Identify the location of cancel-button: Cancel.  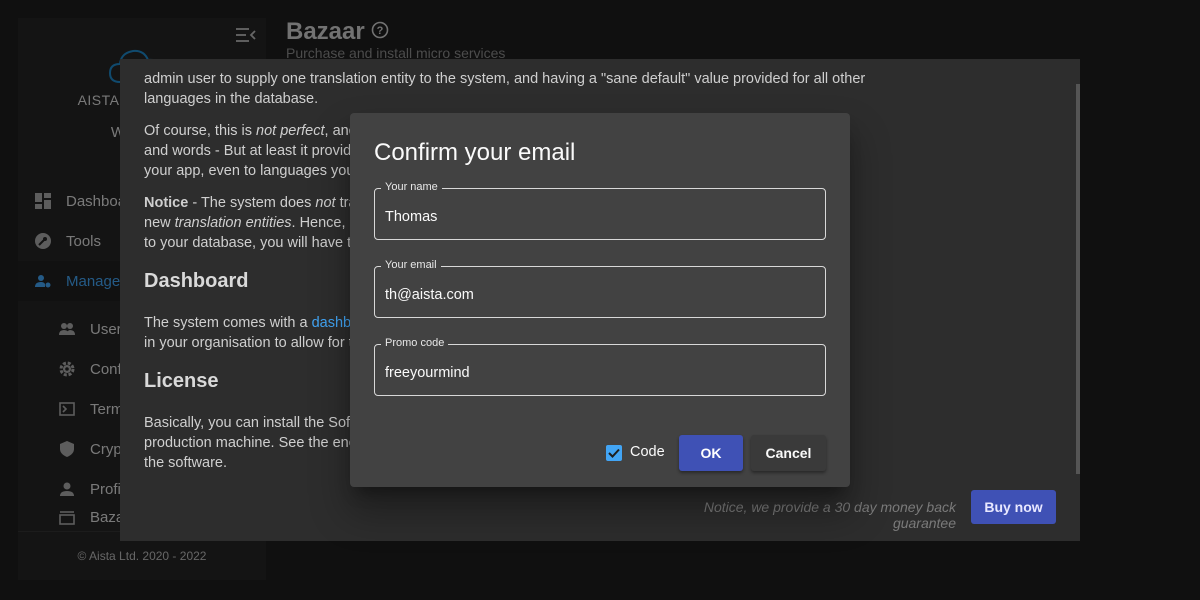
(788, 453).